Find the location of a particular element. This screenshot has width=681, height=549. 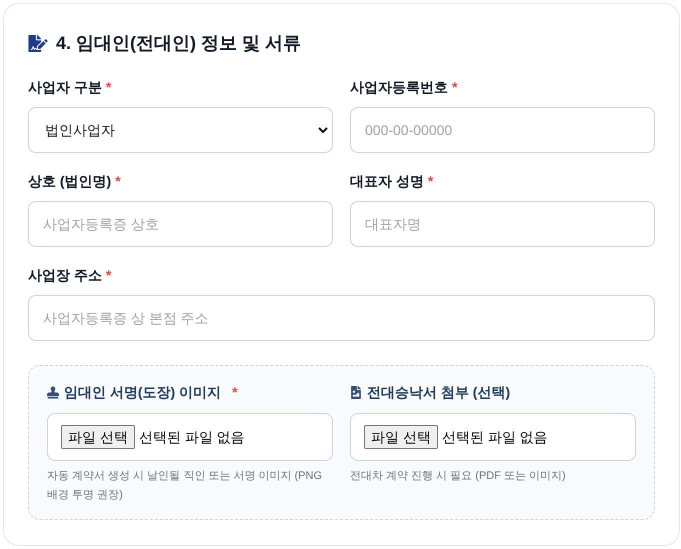

input-field: 000-00-00000 is located at coordinates (502, 130).